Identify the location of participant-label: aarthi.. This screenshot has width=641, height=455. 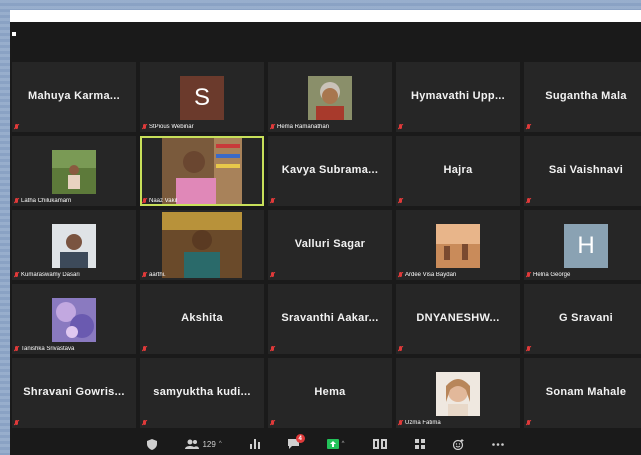
(157, 275).